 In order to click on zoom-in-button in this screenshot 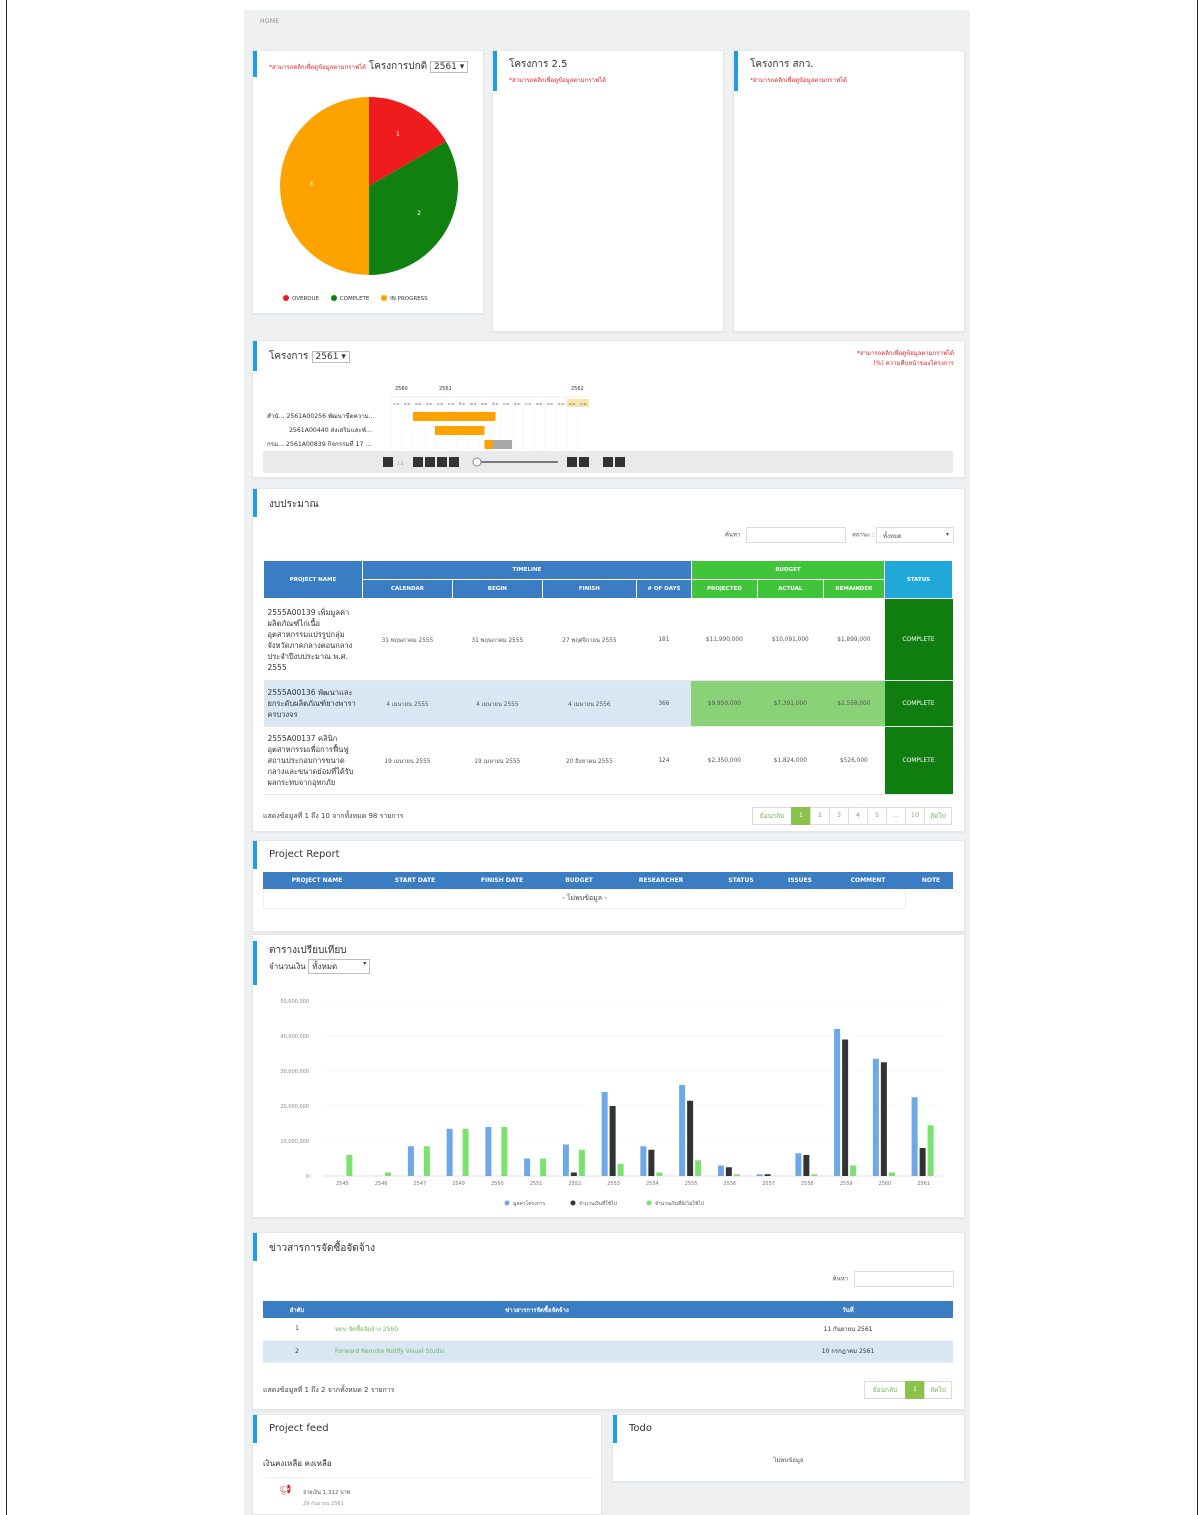, I will do `click(418, 462)`.